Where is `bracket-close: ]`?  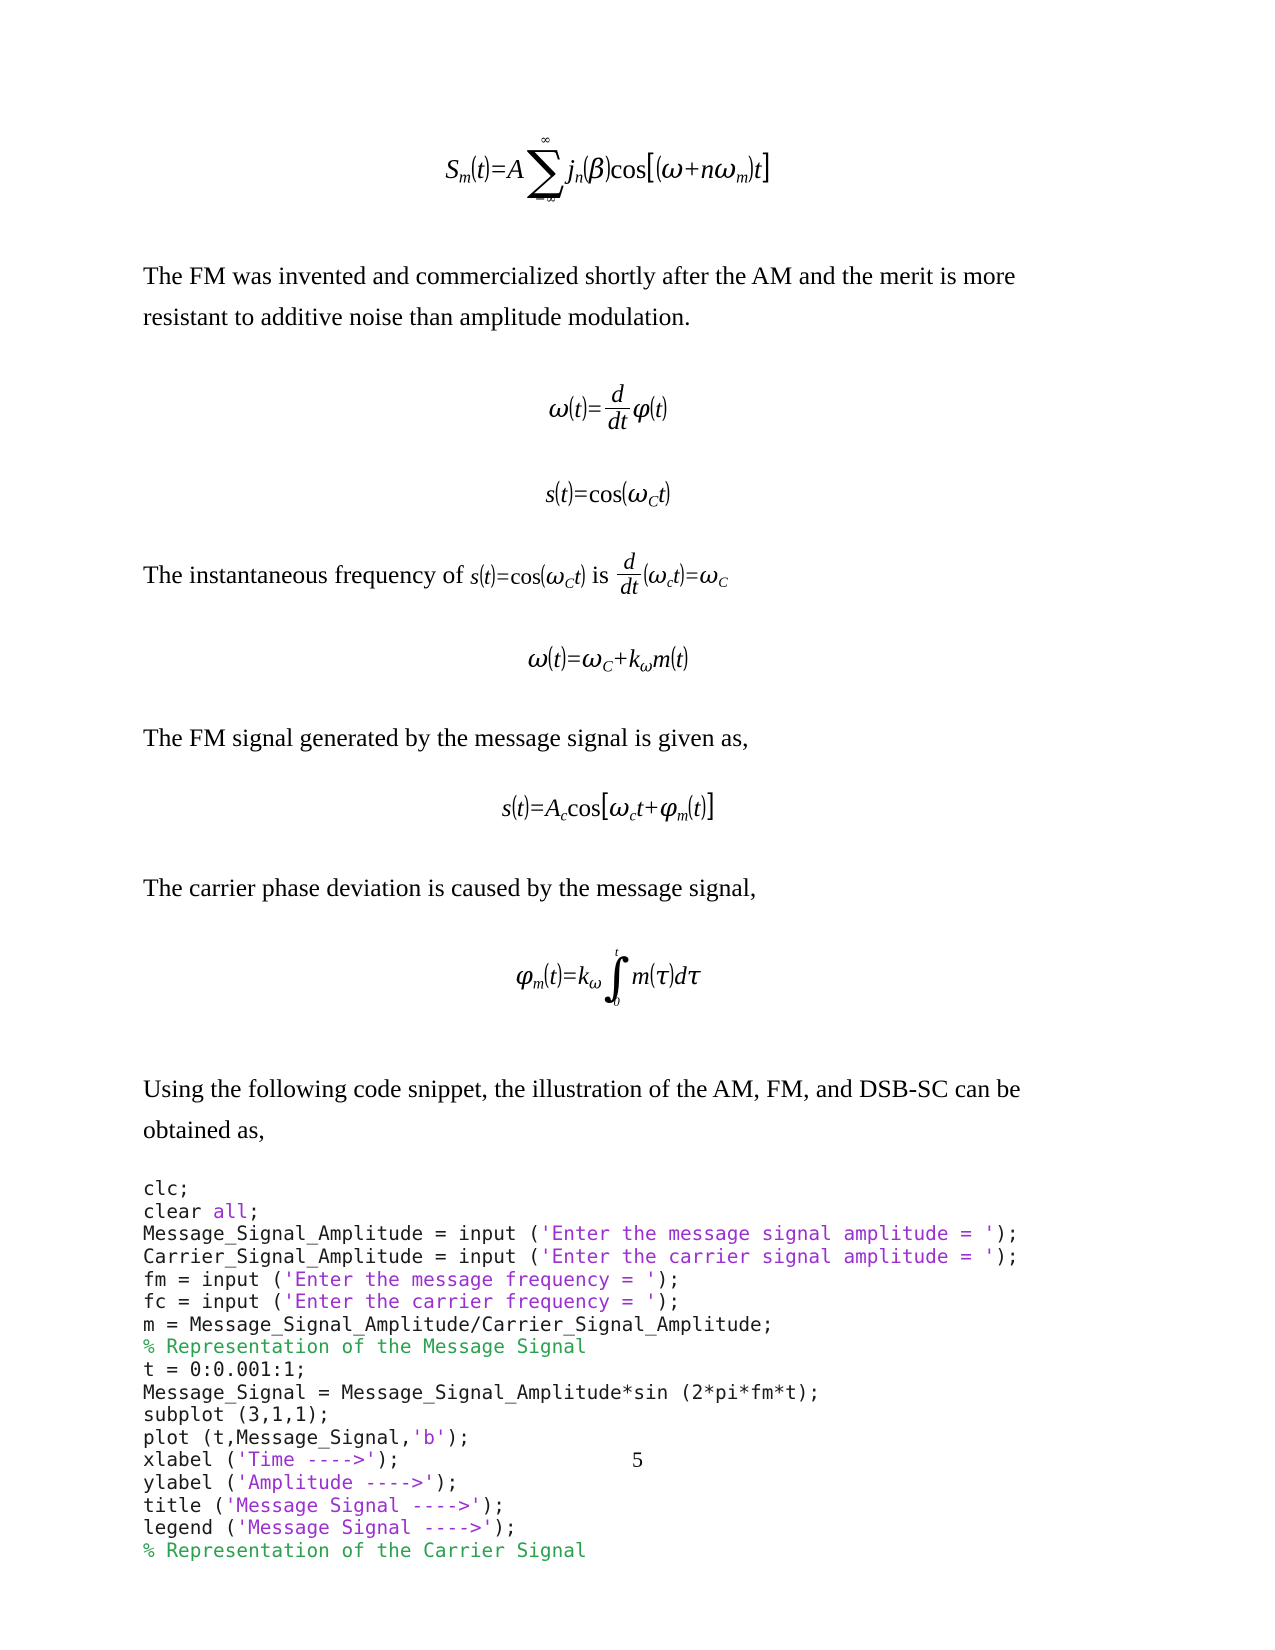 bracket-close: ] is located at coordinates (710, 805).